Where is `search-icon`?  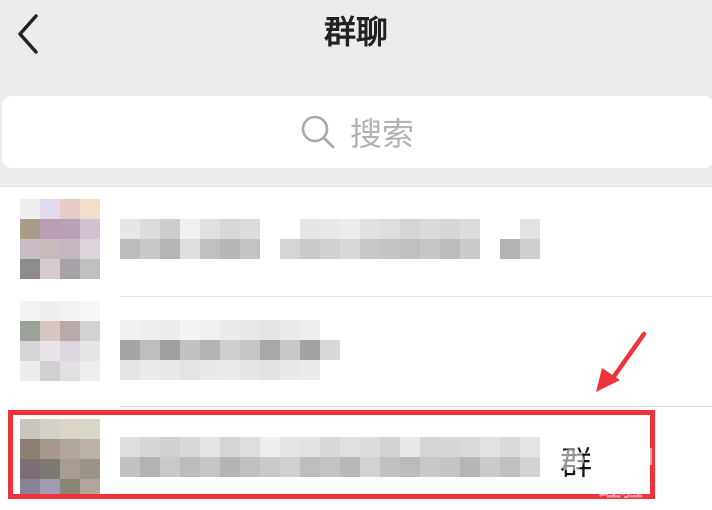 search-icon is located at coordinates (318, 132).